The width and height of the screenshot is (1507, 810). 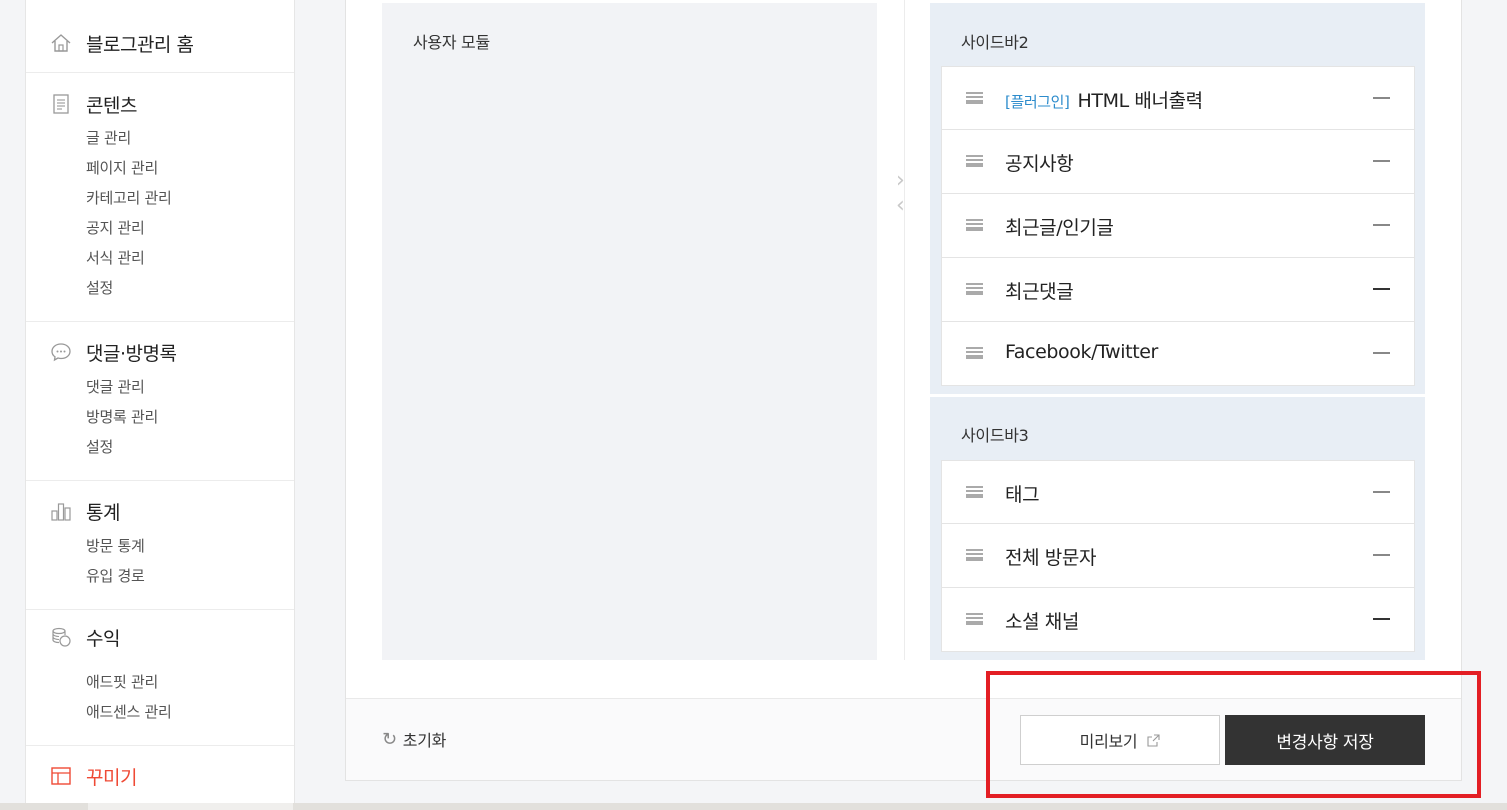 What do you see at coordinates (115, 576) in the screenshot?
I see `nav-referrer: 유입 경로` at bounding box center [115, 576].